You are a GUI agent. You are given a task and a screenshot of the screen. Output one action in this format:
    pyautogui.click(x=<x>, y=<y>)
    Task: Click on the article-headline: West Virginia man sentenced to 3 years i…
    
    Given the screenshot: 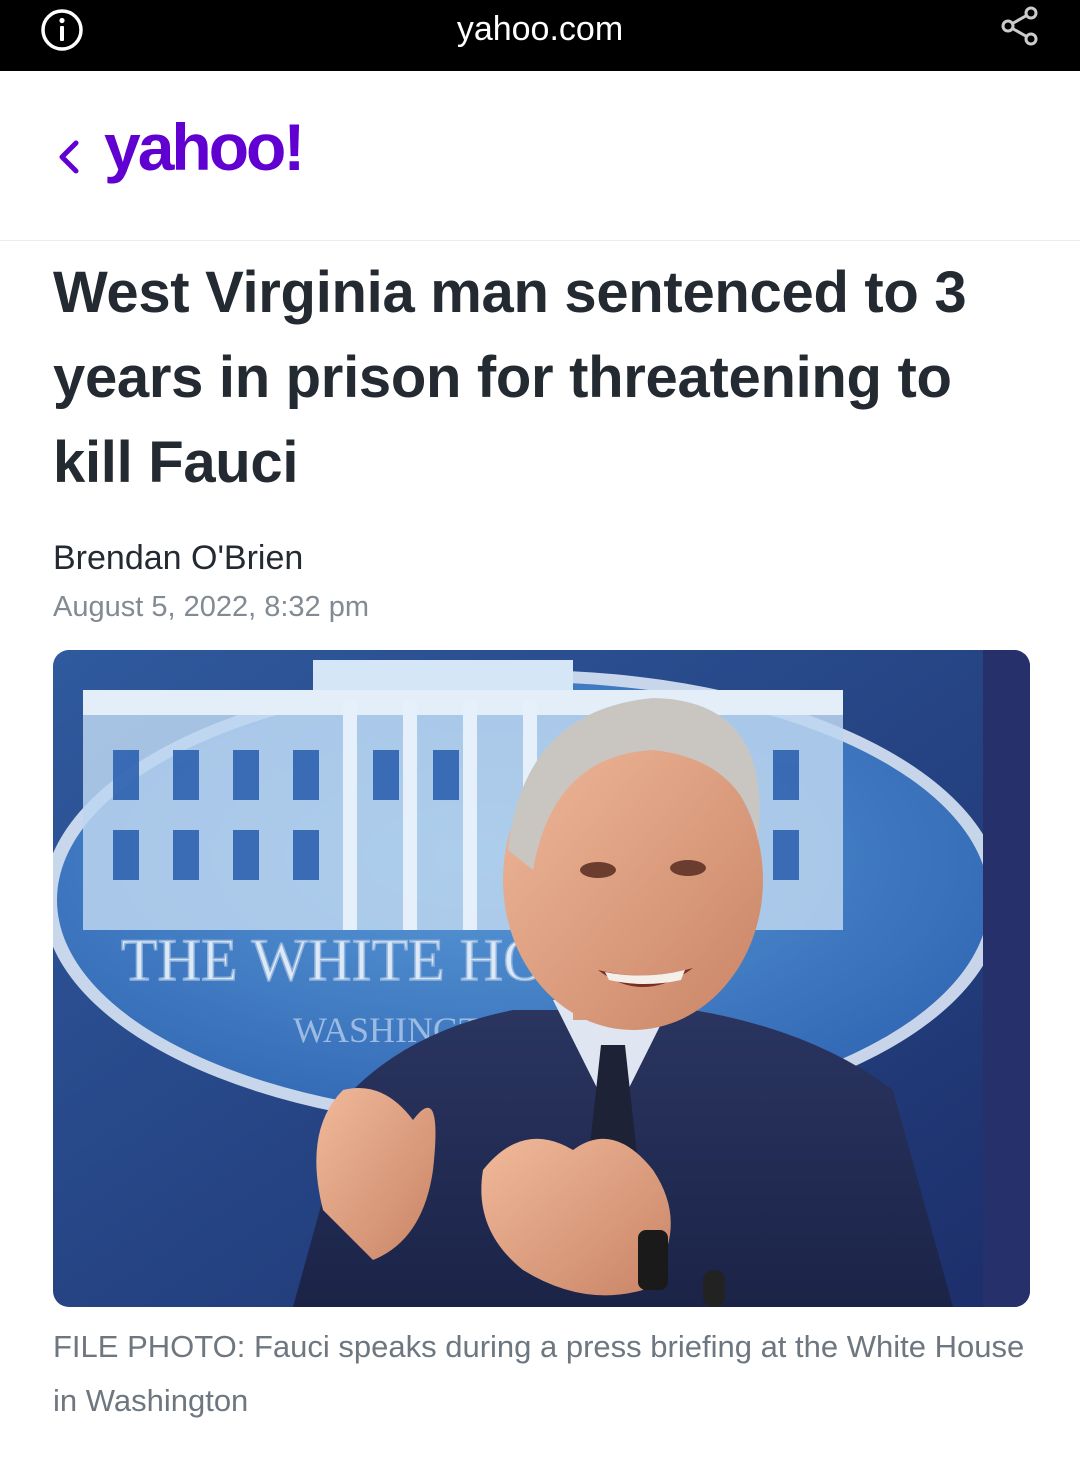 What is the action you would take?
    pyautogui.click(x=510, y=377)
    